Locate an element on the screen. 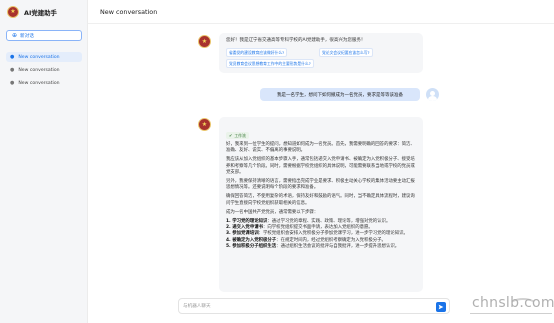 Image resolution: width=554 pixels, height=323 pixels. new-chat-label: 新对话 is located at coordinates (27, 36).